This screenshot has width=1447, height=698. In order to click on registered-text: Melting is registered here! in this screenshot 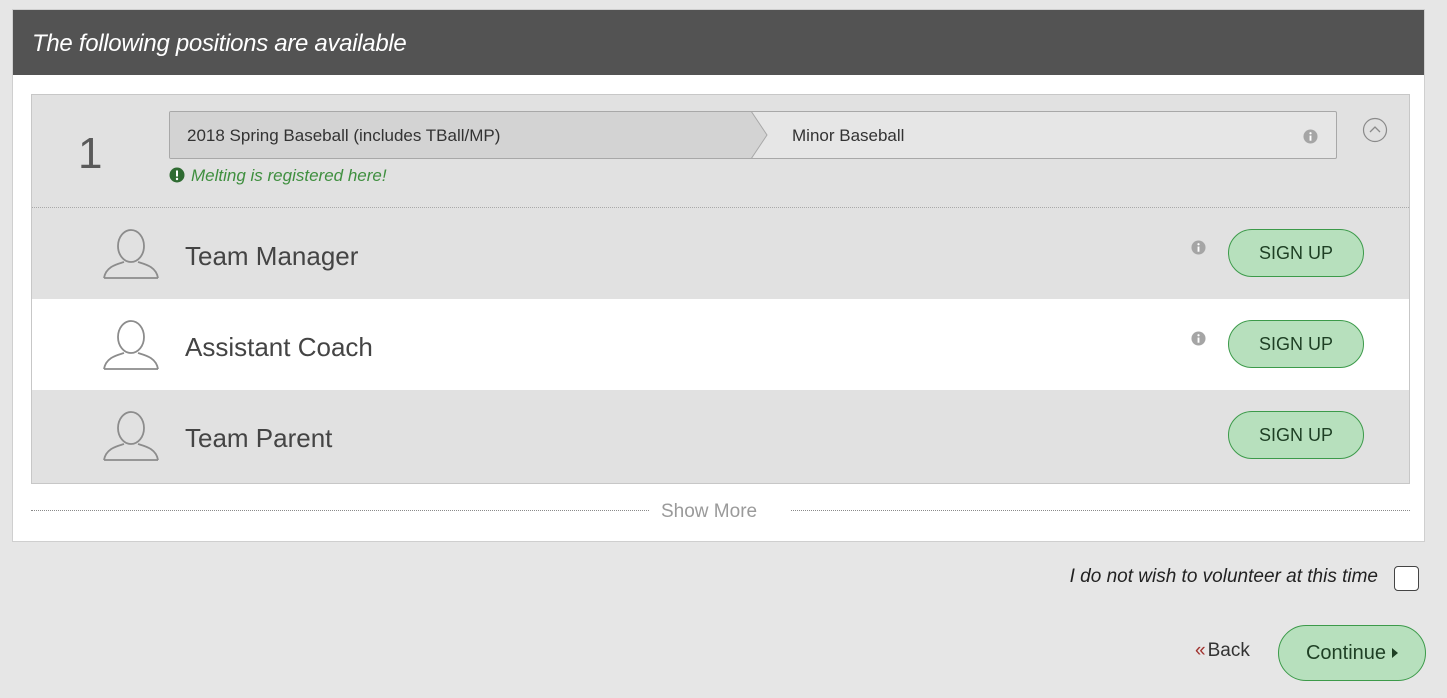, I will do `click(289, 175)`.